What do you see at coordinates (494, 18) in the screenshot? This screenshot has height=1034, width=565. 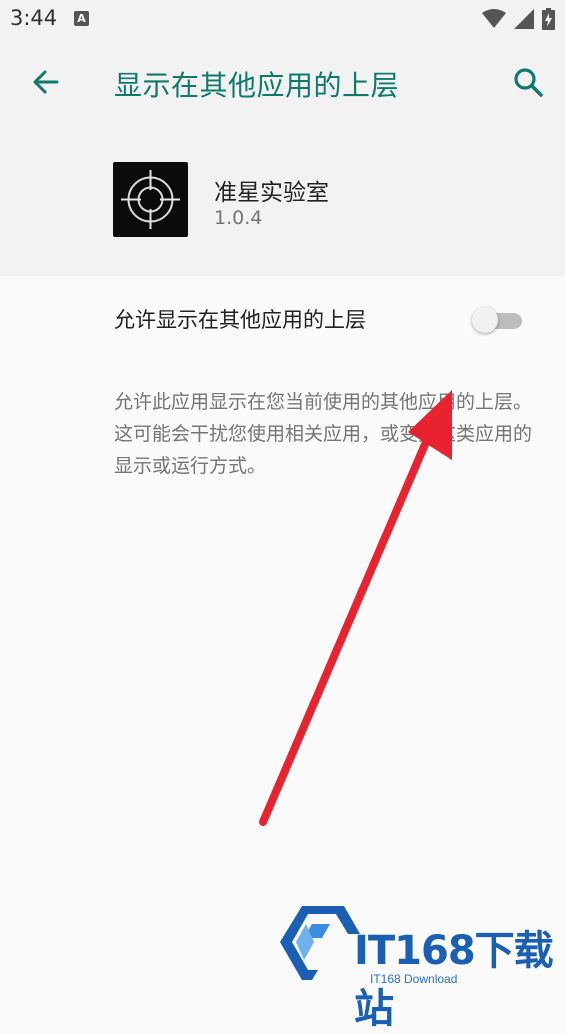 I see `wifi-icon` at bounding box center [494, 18].